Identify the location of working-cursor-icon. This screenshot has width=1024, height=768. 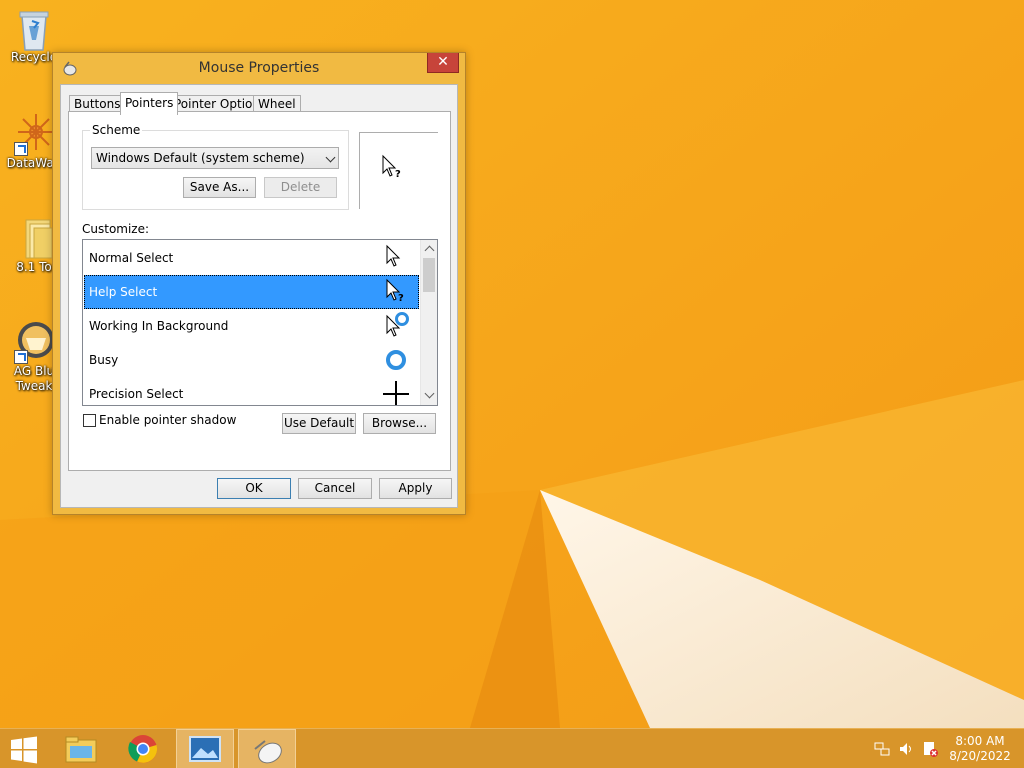
(397, 324).